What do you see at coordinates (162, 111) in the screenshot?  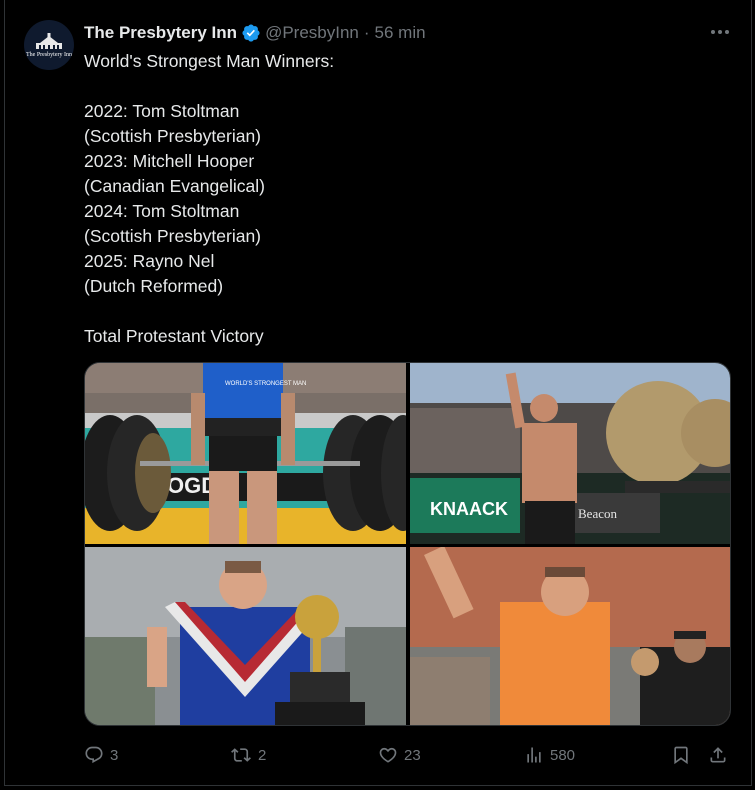 I see `tweet-line: 2022: Tom Stoltman` at bounding box center [162, 111].